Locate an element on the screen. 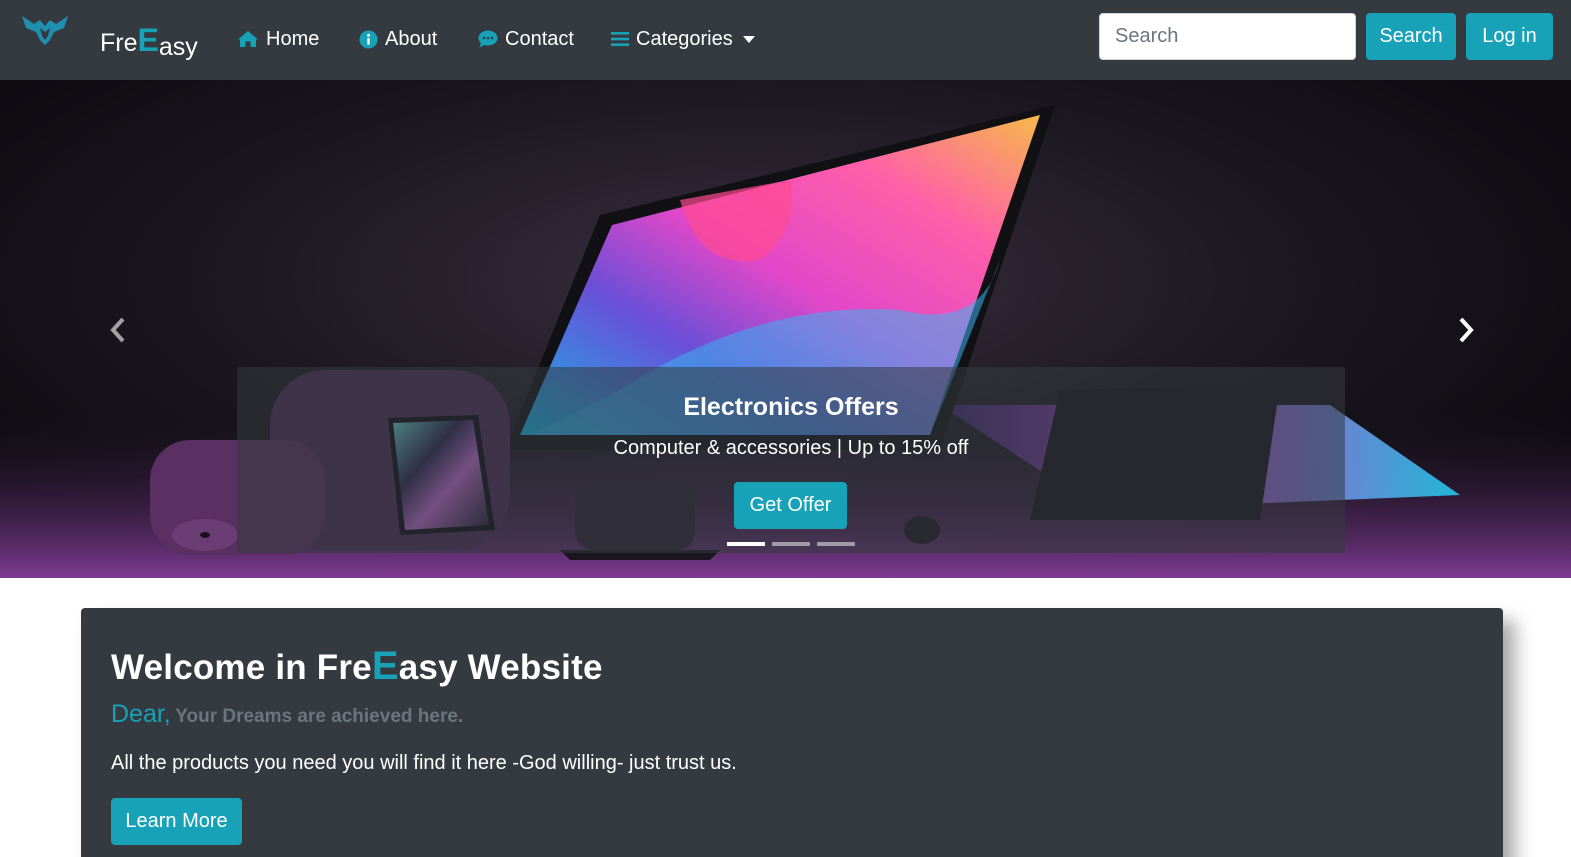 The width and height of the screenshot is (1571, 857). chat-icon is located at coordinates (488, 39).